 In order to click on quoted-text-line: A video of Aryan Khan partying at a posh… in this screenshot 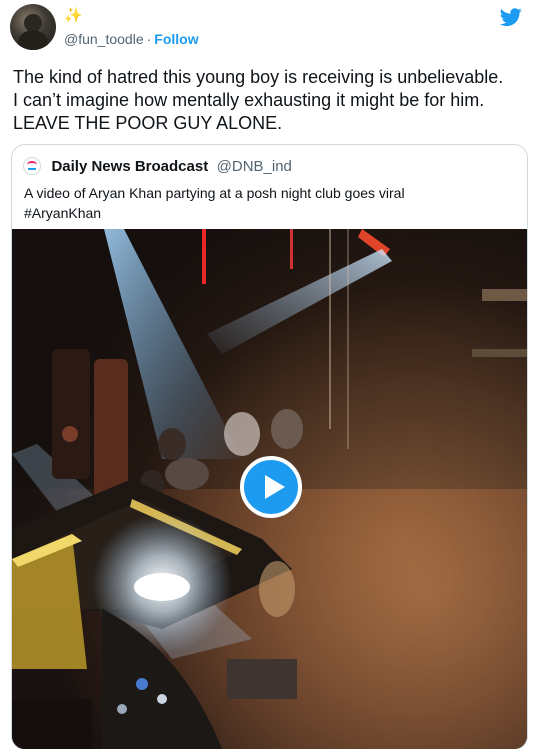, I will do `click(214, 193)`.